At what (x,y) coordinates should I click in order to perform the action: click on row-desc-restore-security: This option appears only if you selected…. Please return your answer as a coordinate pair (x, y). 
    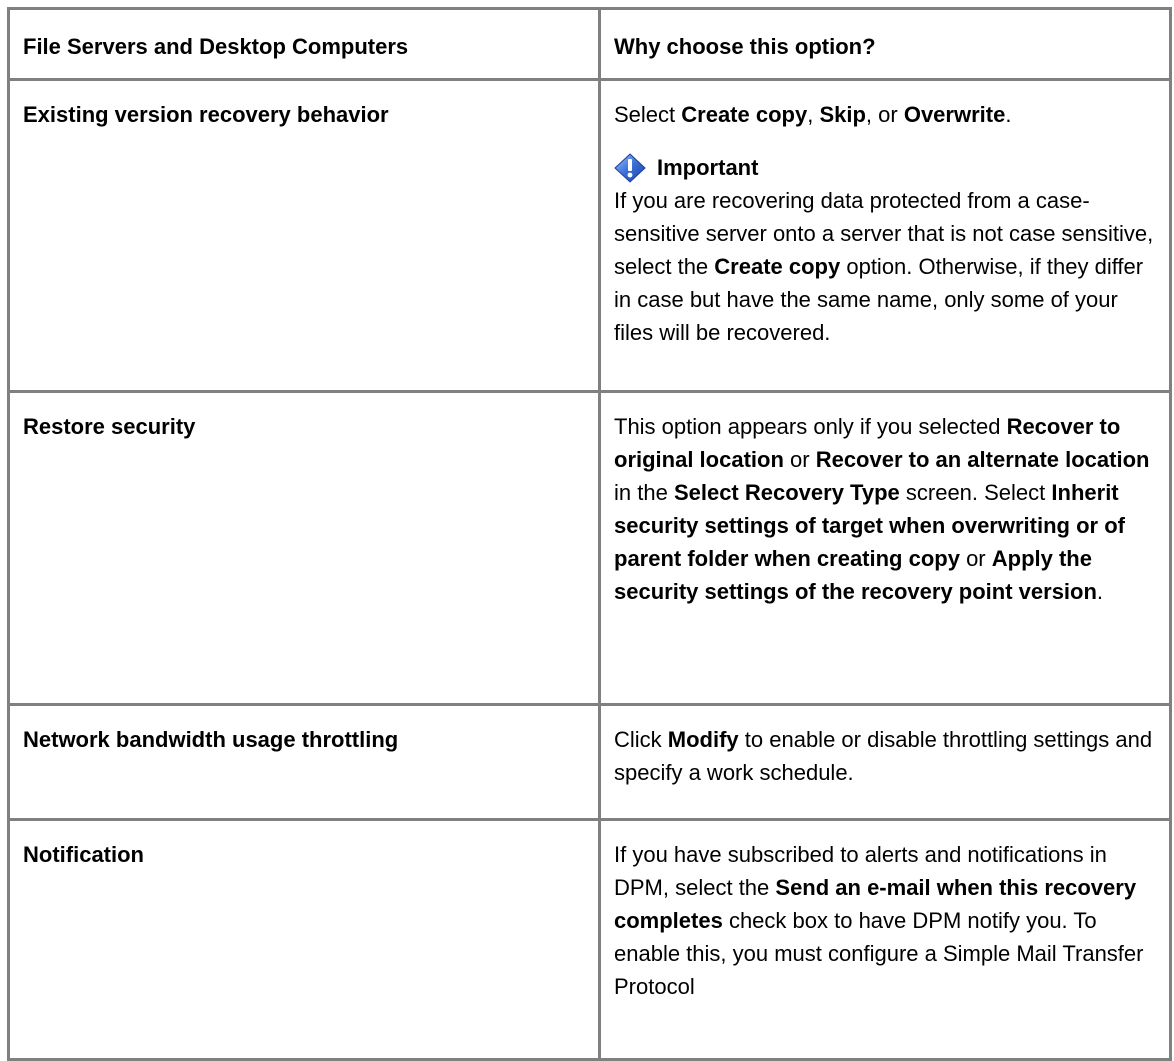
    Looking at the image, I should click on (885, 548).